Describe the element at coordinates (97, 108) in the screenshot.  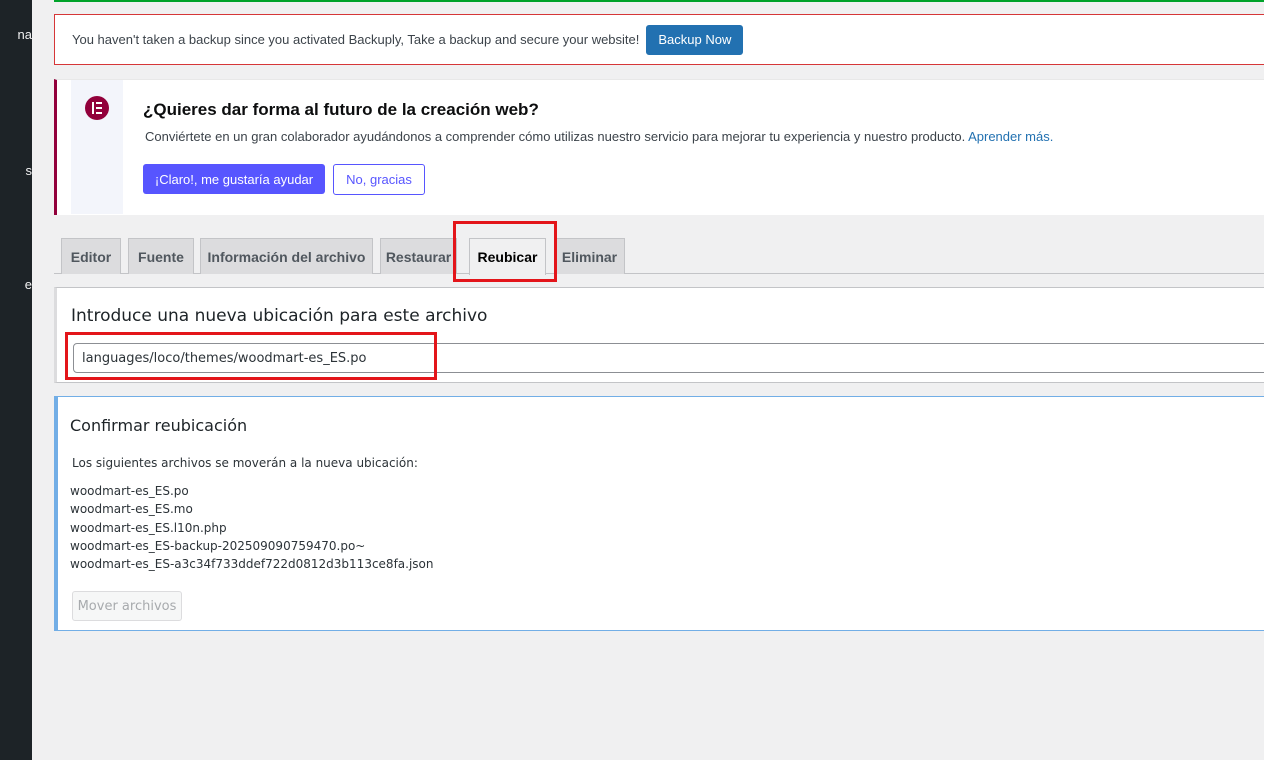
I see `elementor-logo-icon` at that location.